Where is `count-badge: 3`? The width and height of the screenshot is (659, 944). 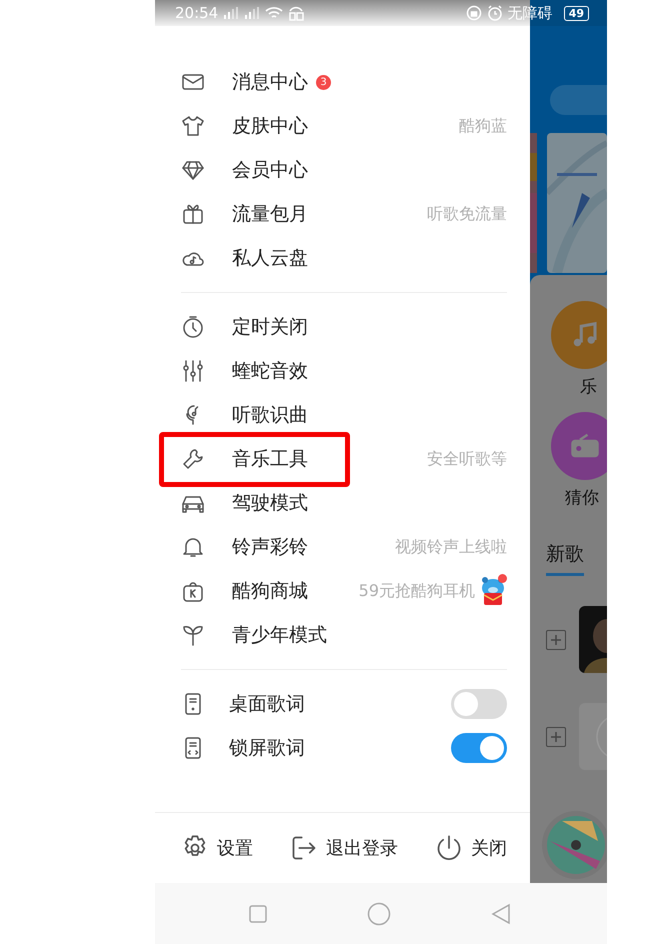
count-badge: 3 is located at coordinates (323, 82).